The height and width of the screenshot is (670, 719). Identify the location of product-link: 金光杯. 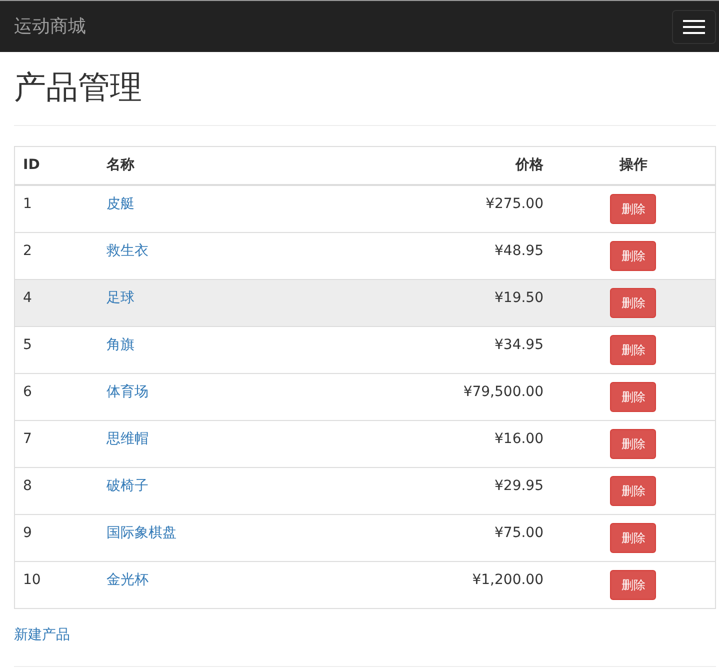
(127, 580).